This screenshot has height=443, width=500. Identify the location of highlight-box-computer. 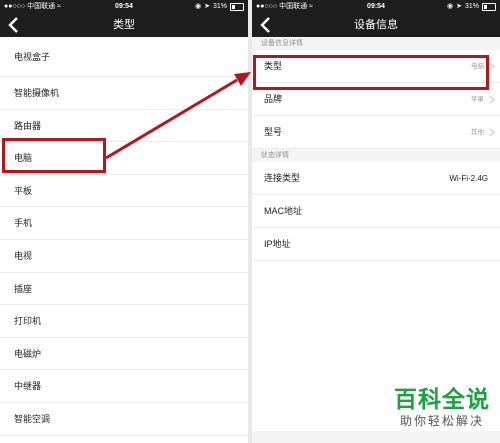
(54, 155).